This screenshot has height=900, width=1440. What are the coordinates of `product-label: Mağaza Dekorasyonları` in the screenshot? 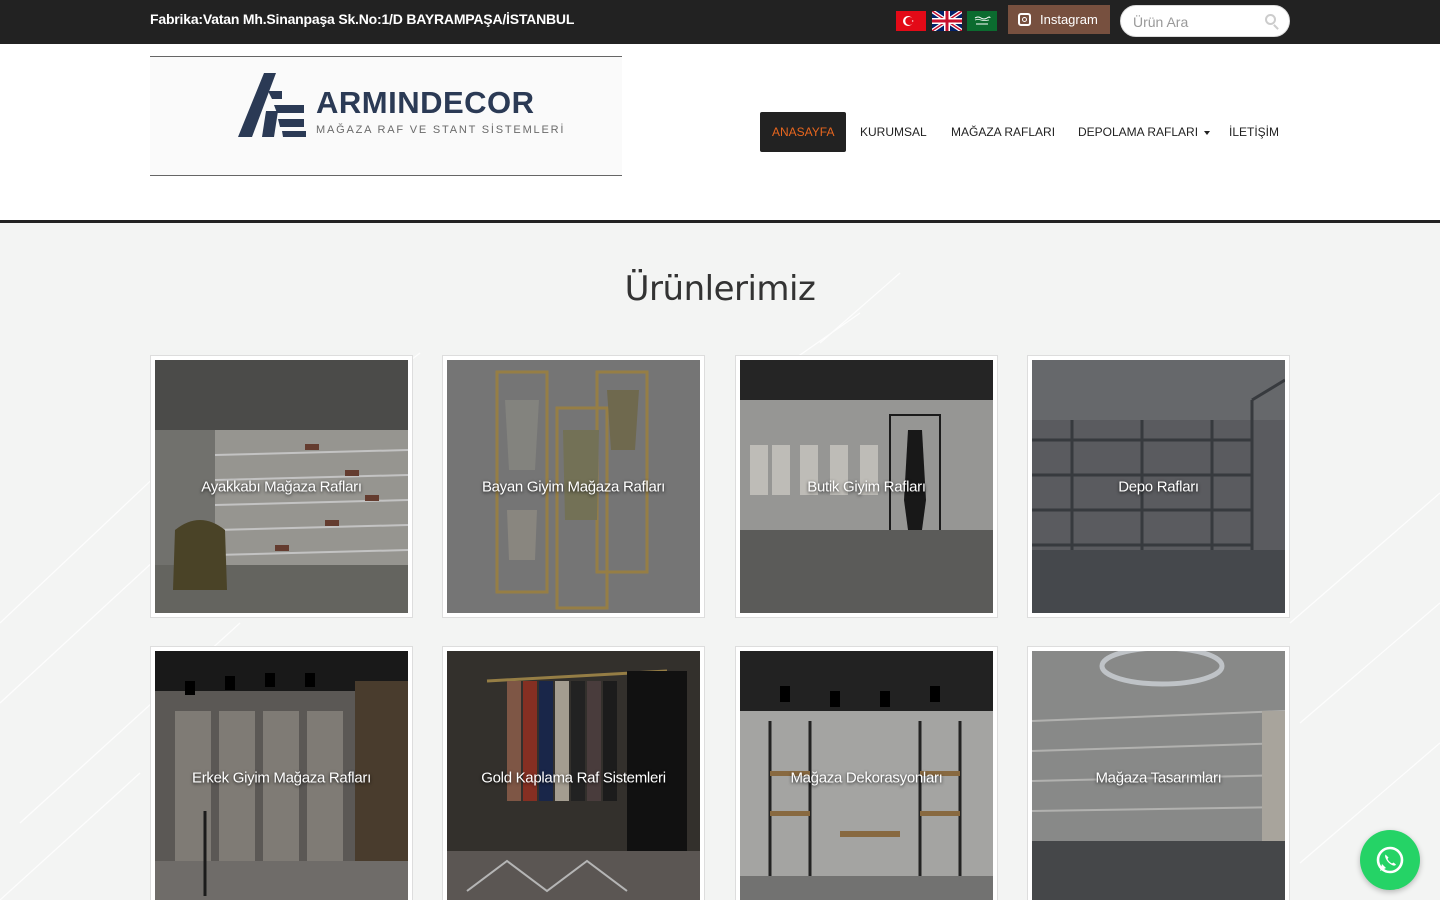 It's located at (866, 777).